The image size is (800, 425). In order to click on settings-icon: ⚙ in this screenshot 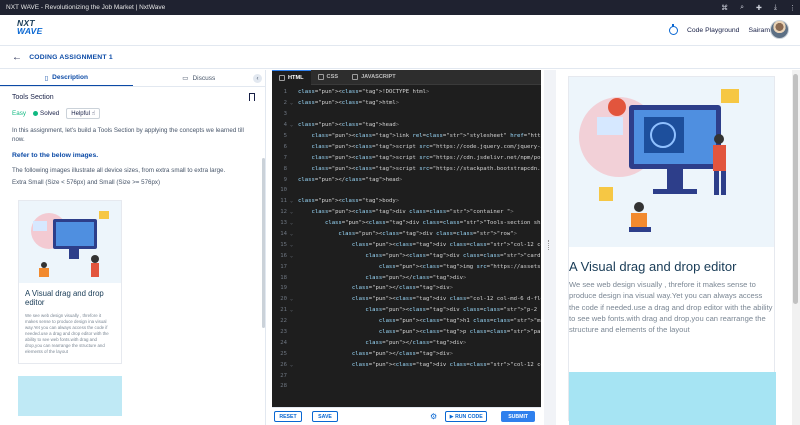, I will do `click(433, 416)`.